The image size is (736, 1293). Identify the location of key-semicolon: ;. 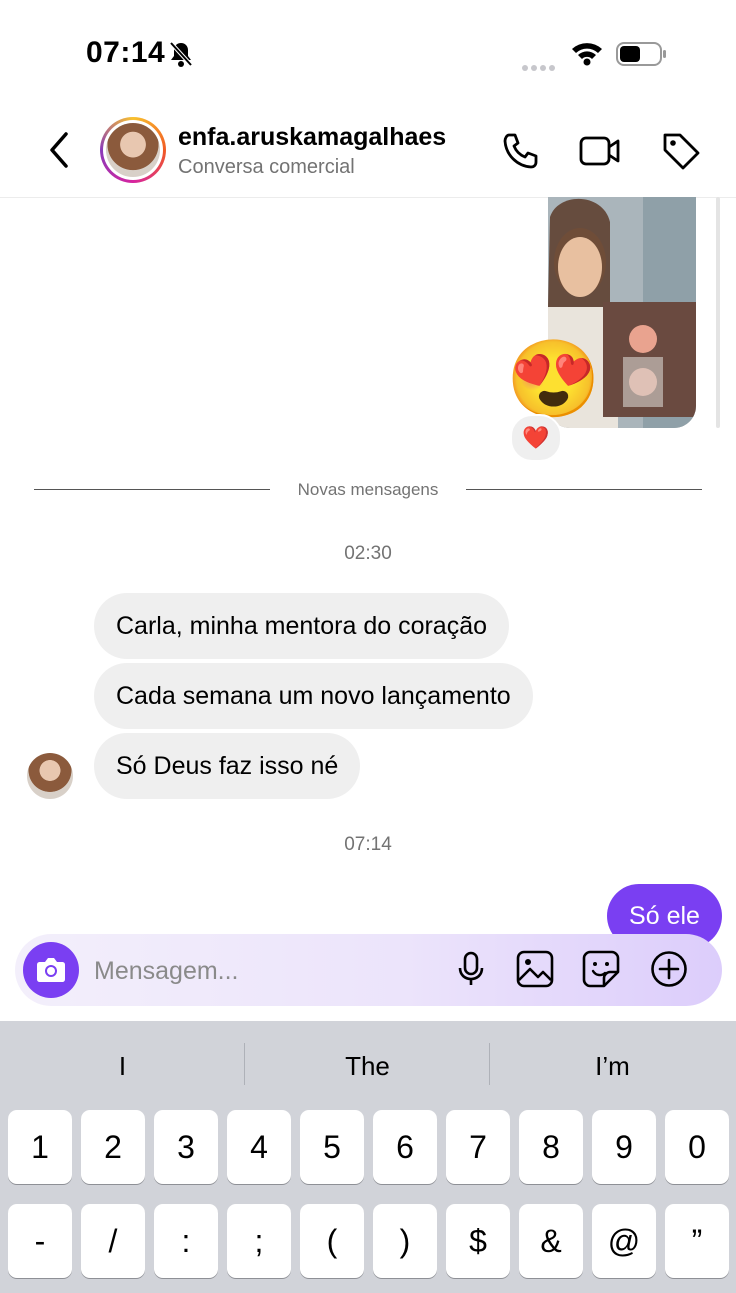
(259, 1241).